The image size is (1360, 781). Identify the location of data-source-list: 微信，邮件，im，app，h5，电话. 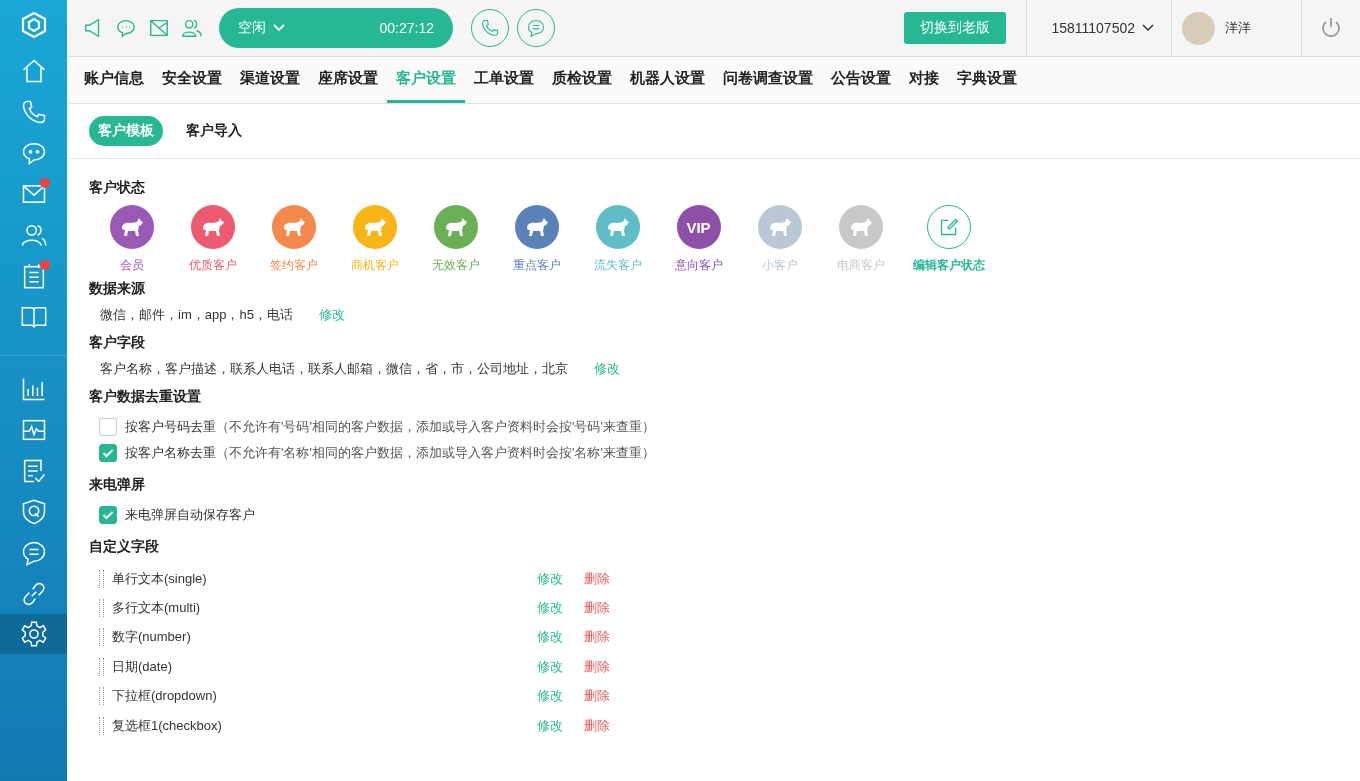
(196, 315).